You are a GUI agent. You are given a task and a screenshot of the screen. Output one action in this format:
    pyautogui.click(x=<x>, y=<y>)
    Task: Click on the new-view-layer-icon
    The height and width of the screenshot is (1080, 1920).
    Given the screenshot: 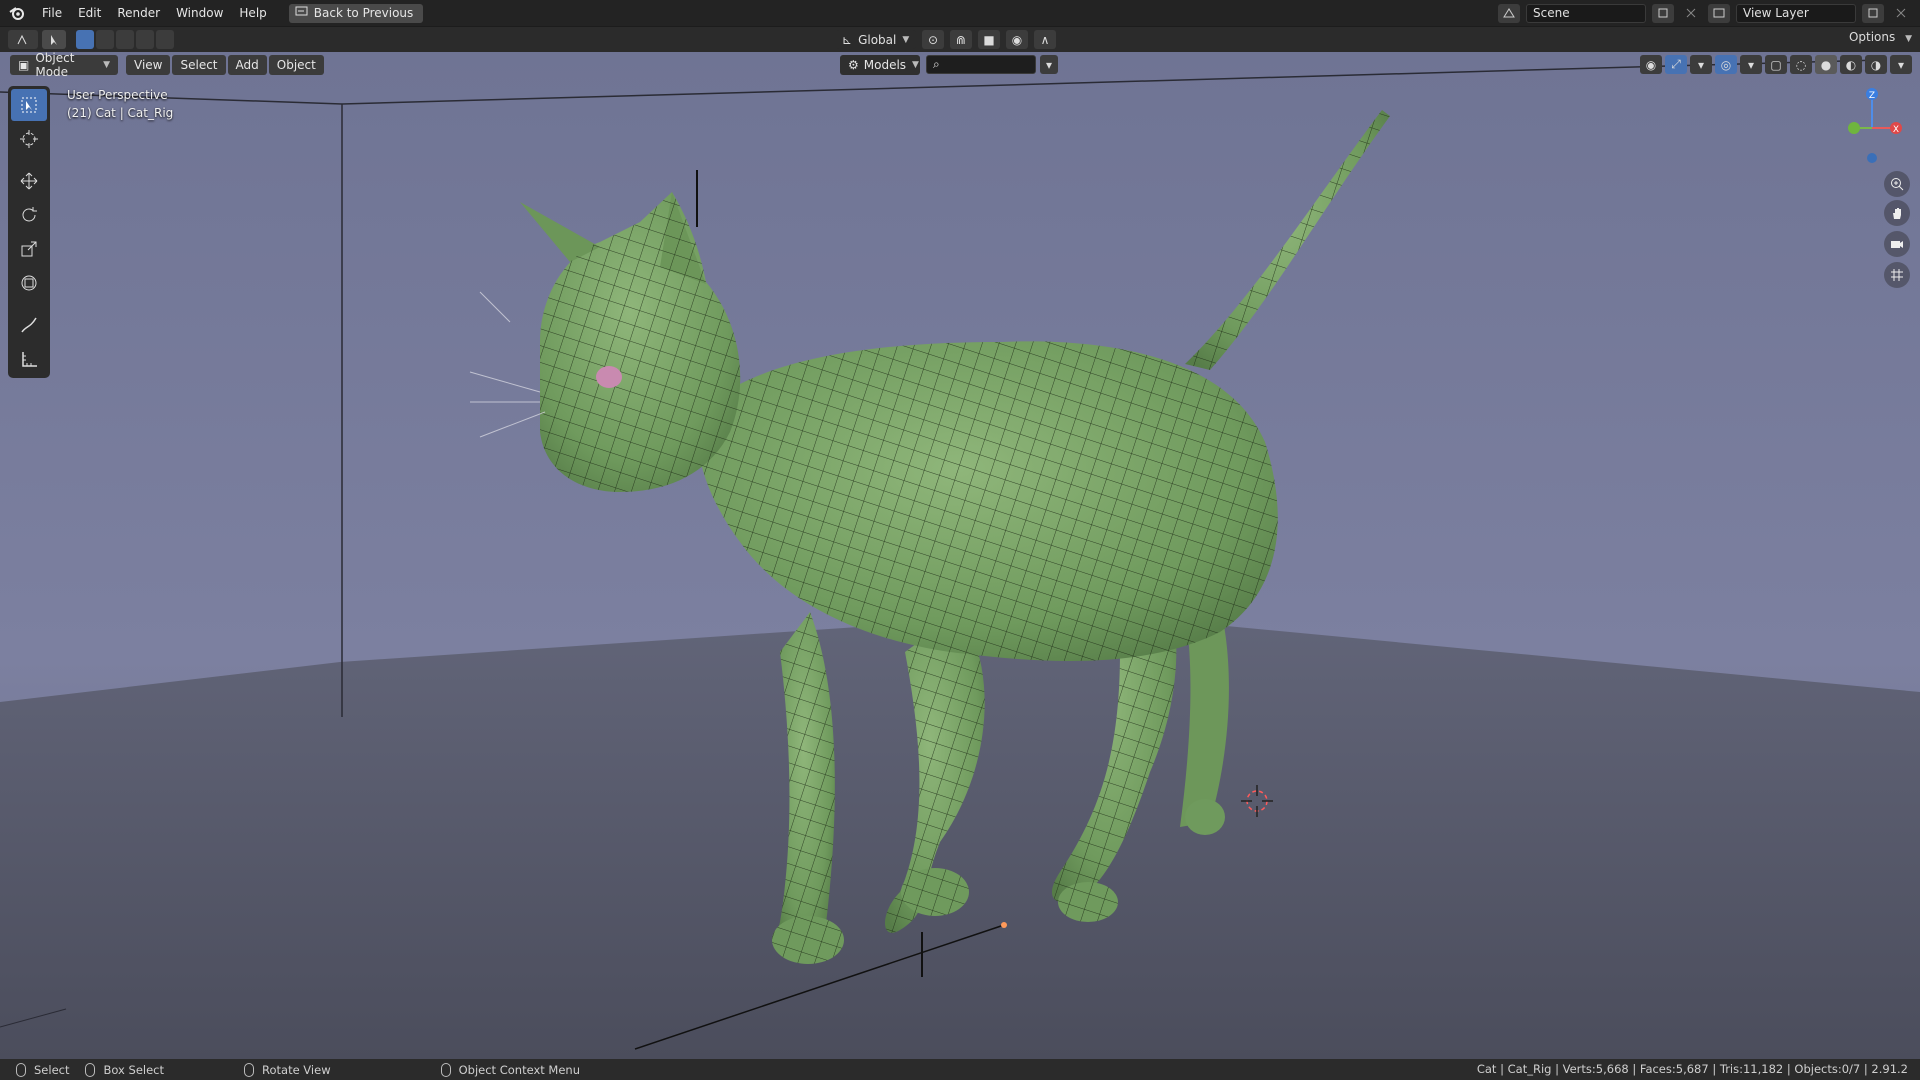 What is the action you would take?
    pyautogui.click(x=1873, y=13)
    